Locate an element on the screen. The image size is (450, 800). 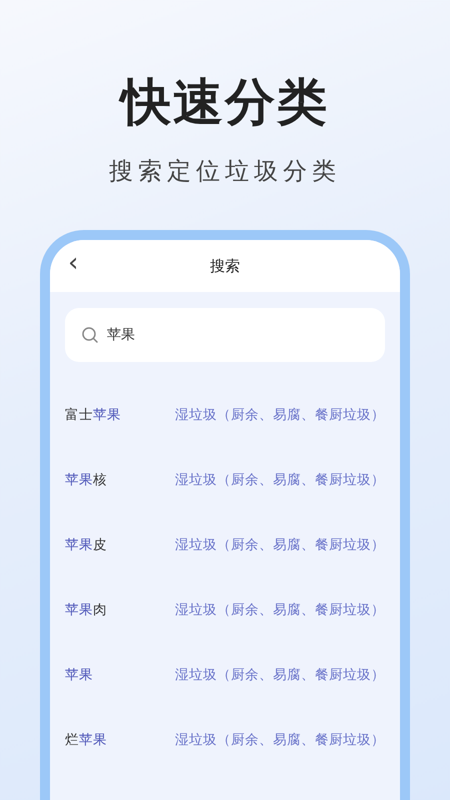
item-name: 苹果核 is located at coordinates (120, 479).